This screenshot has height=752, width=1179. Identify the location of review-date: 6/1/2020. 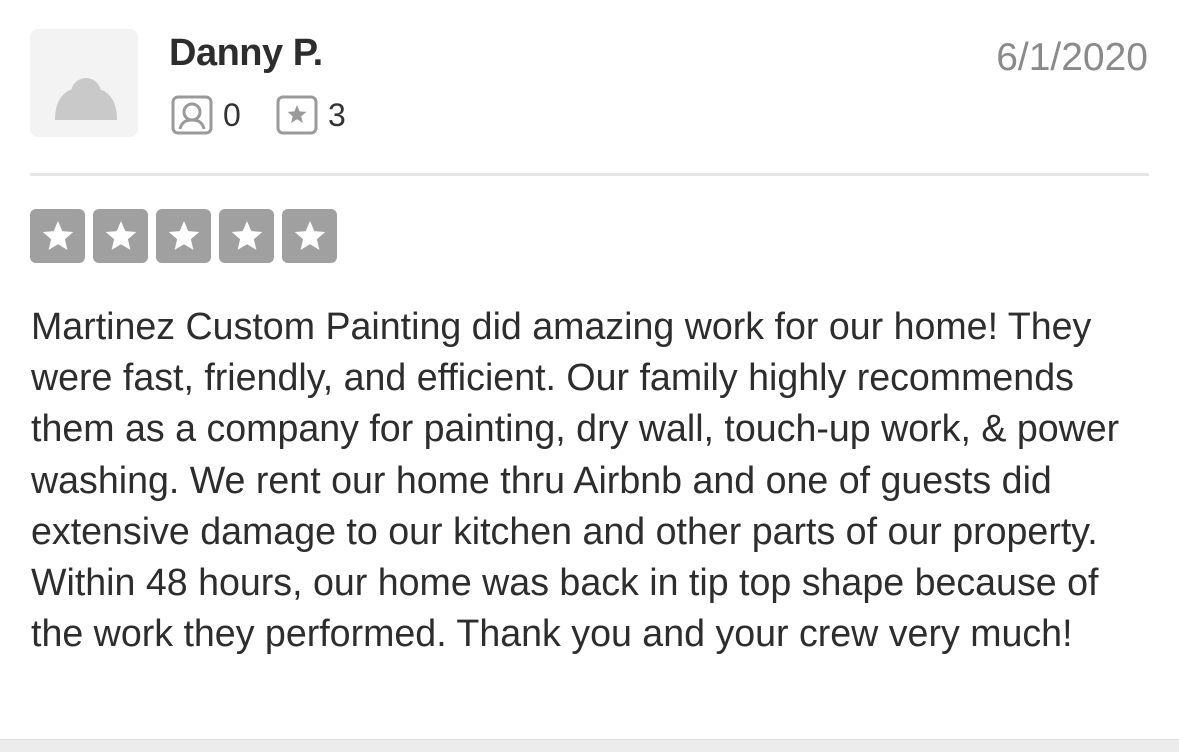
(1072, 57).